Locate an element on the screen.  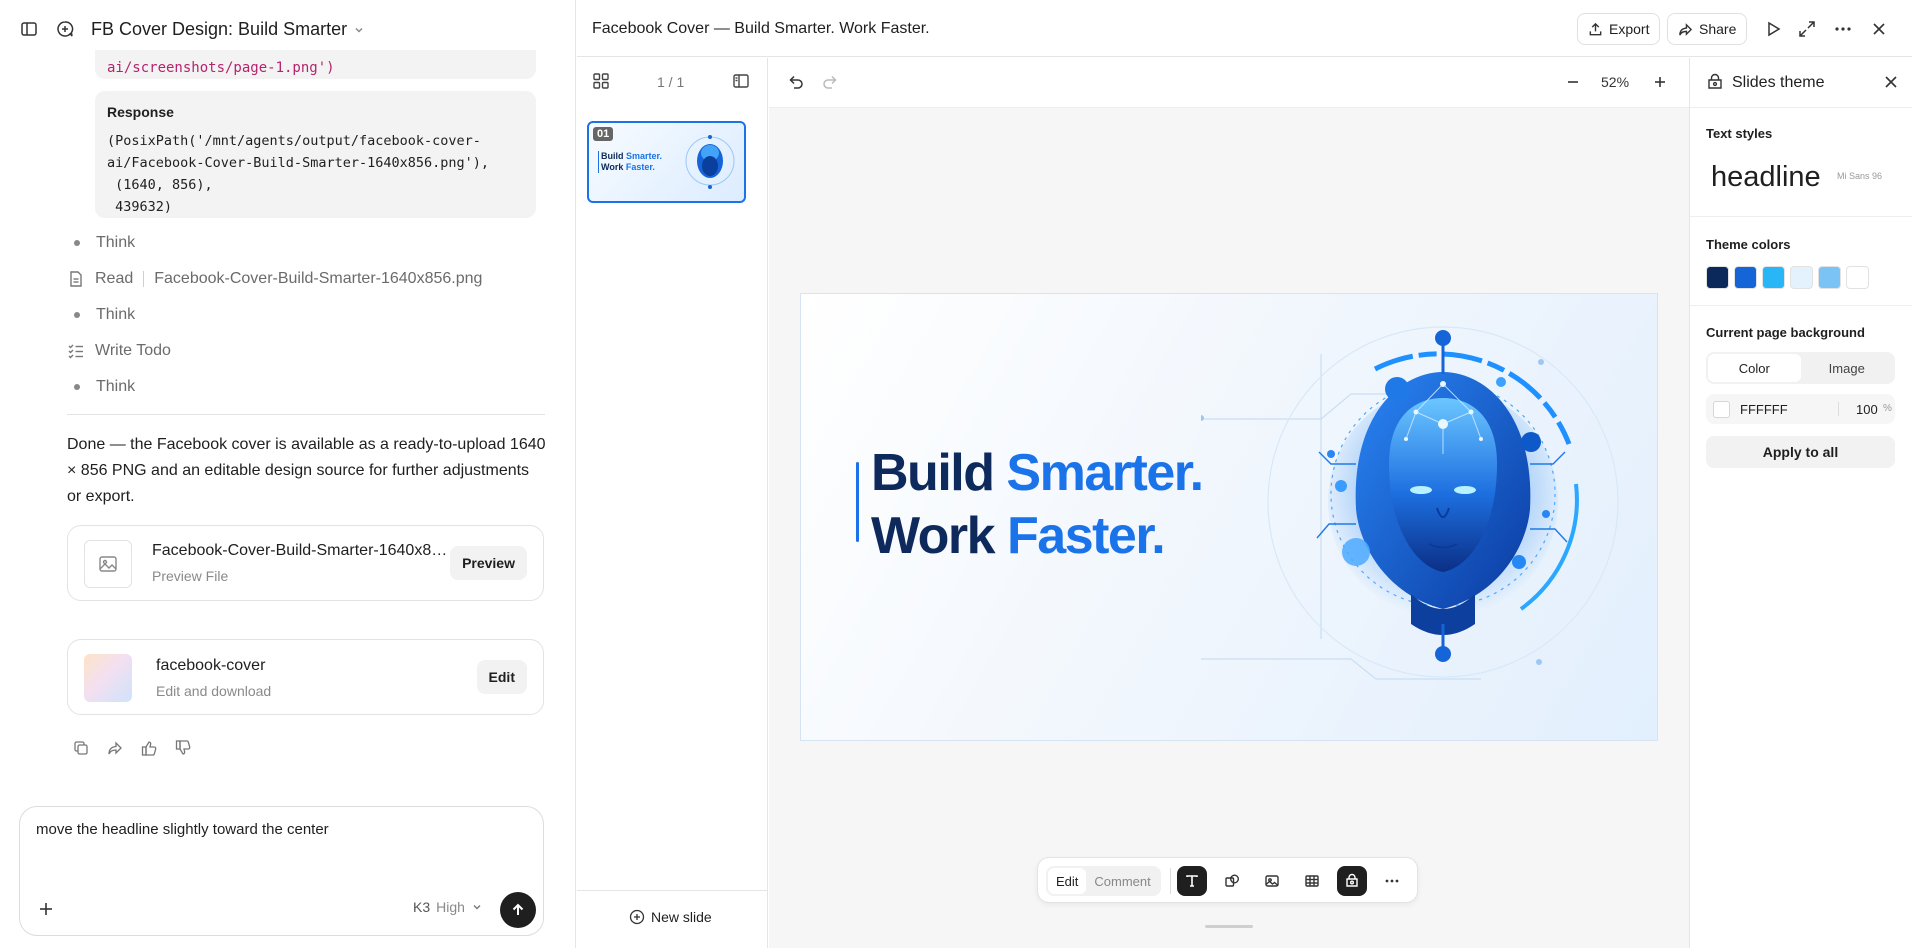
headline-style-sample: headline is located at coordinates (1766, 177).